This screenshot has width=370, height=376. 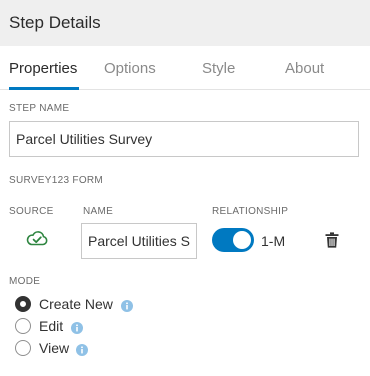 I want to click on tab-options: Options, so click(x=130, y=68).